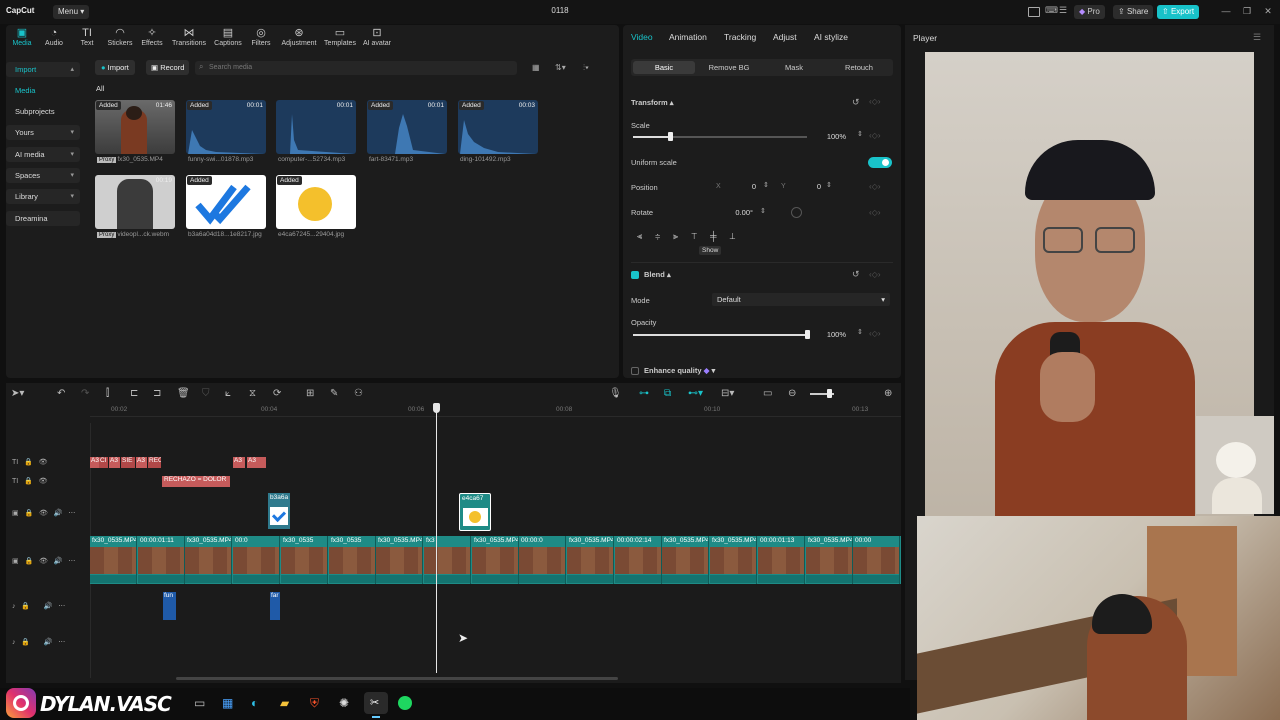  I want to click on align-middle-icon: ╪, so click(719, 236).